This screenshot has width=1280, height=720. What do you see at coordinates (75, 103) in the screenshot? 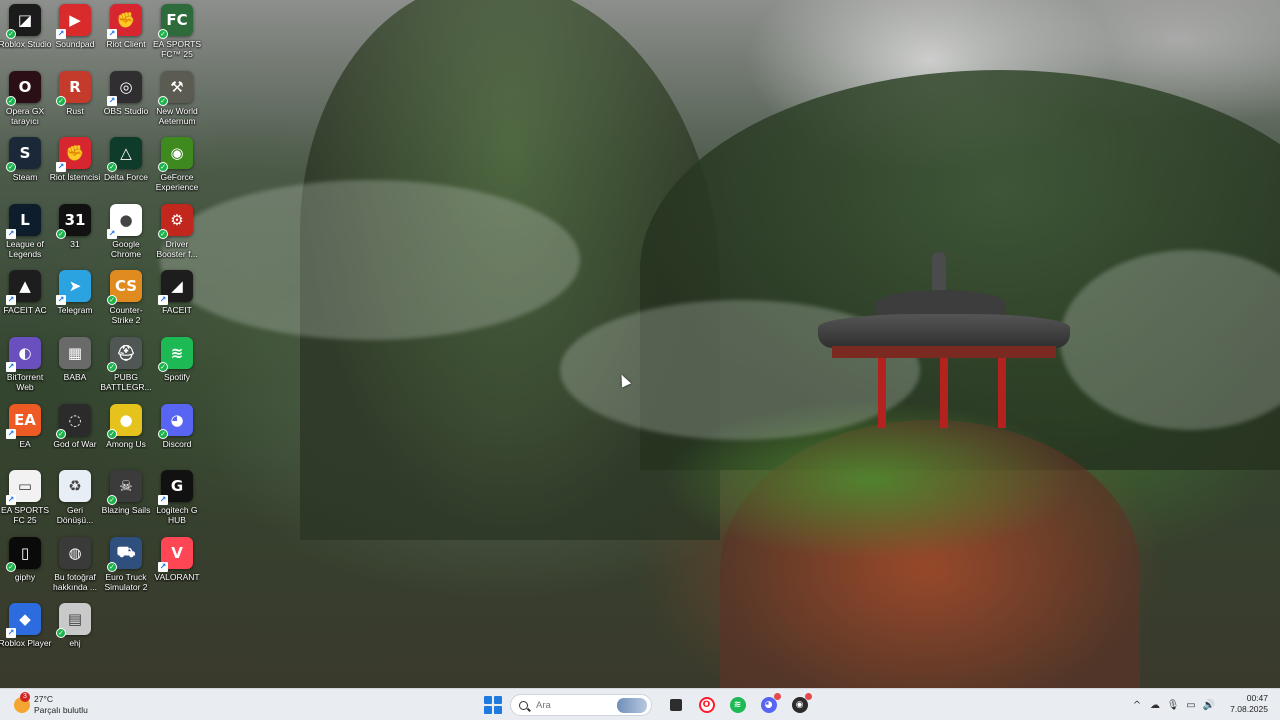
I see `desktop-shortcut: R ✓ Rust` at bounding box center [75, 103].